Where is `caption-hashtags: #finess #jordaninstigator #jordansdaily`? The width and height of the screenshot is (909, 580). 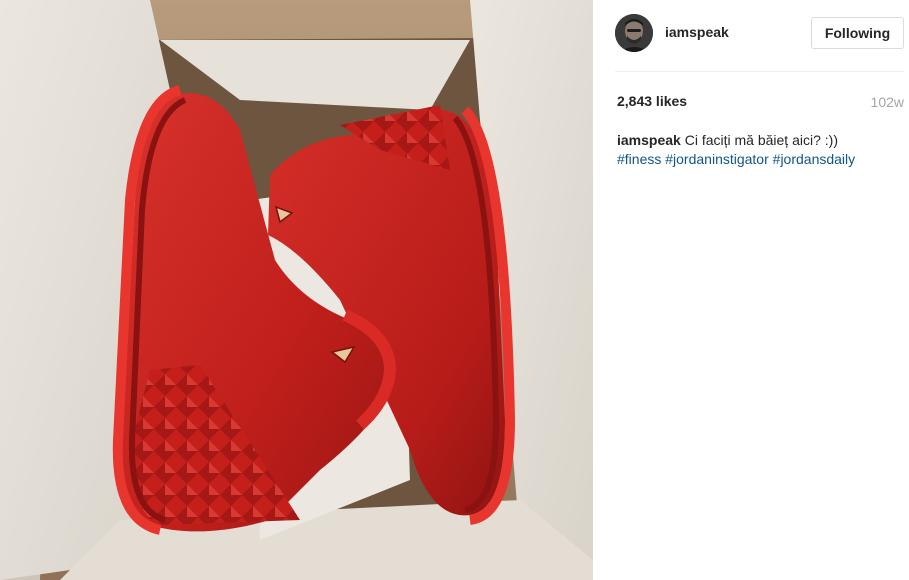
caption-hashtags: #finess #jordaninstigator #jordansdaily is located at coordinates (759, 159).